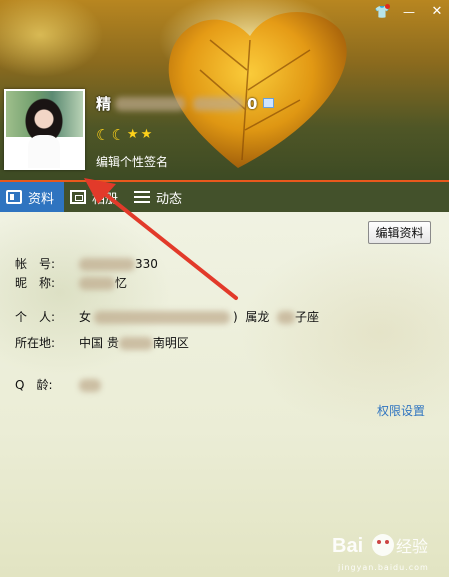 The height and width of the screenshot is (577, 449). What do you see at coordinates (286, 317) in the screenshot?
I see `sign-redacted` at bounding box center [286, 317].